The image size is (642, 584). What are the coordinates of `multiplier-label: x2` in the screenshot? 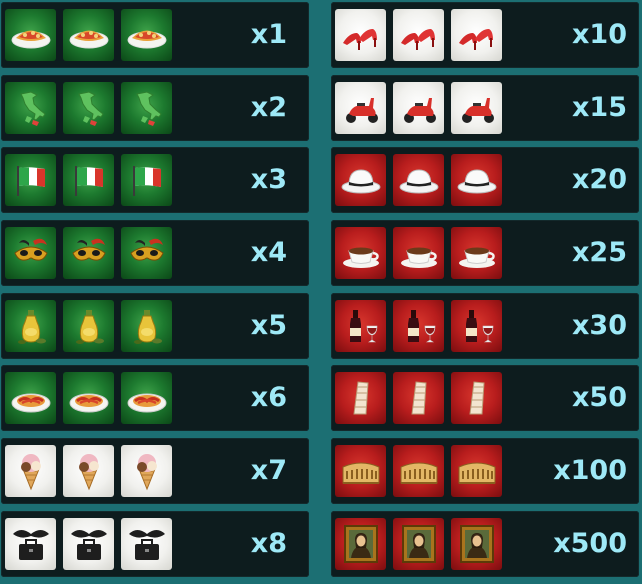 It's located at (268, 107).